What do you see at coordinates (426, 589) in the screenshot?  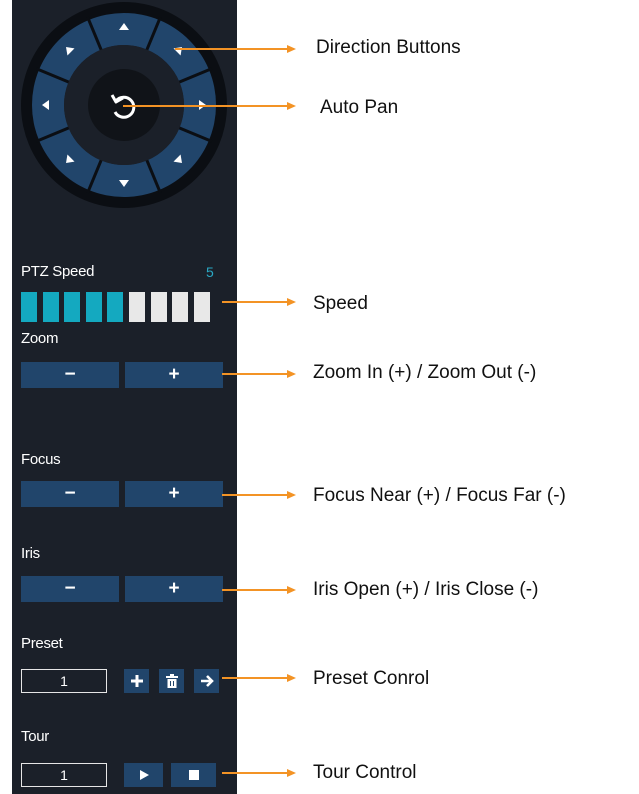 I see `annotation-iris: Iris Open (+) / Iris Close (-)` at bounding box center [426, 589].